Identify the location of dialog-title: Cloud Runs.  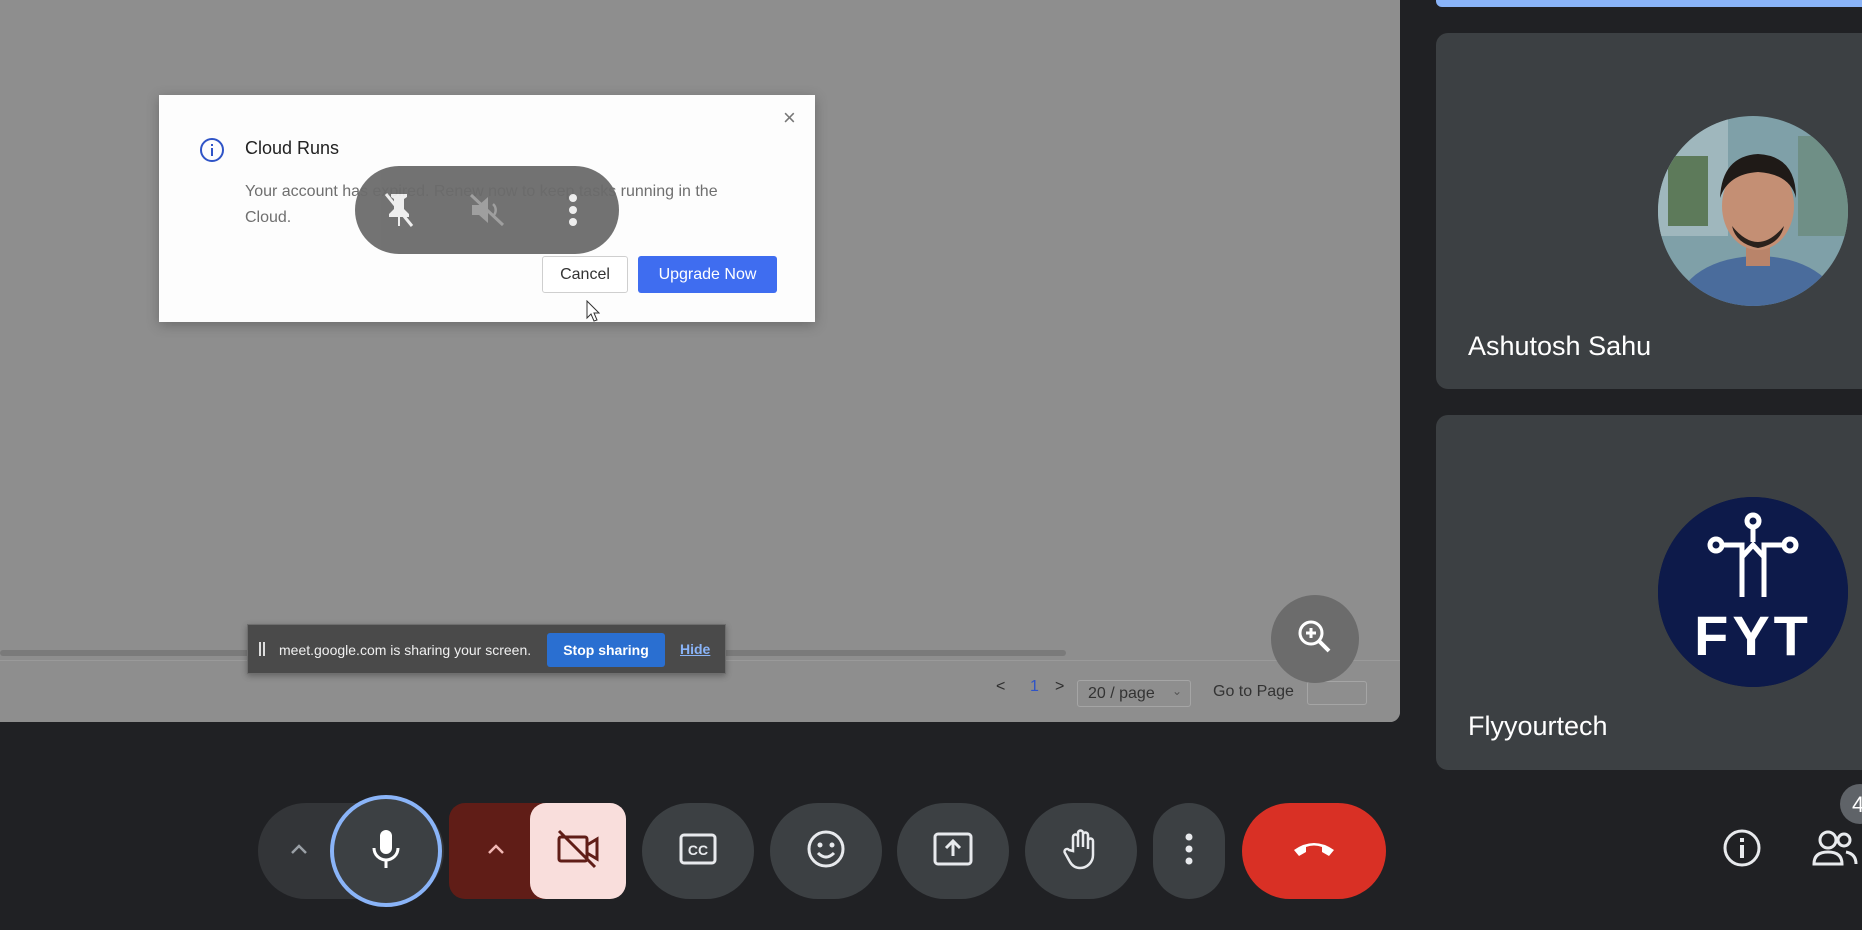
(292, 148).